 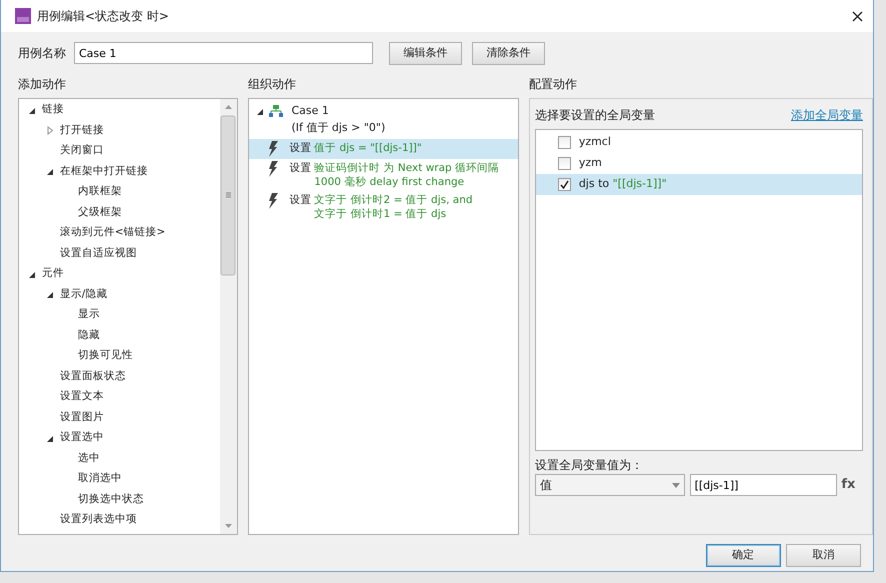 What do you see at coordinates (103, 16) in the screenshot?
I see `window-title: 用例编辑<状态改变 时>` at bounding box center [103, 16].